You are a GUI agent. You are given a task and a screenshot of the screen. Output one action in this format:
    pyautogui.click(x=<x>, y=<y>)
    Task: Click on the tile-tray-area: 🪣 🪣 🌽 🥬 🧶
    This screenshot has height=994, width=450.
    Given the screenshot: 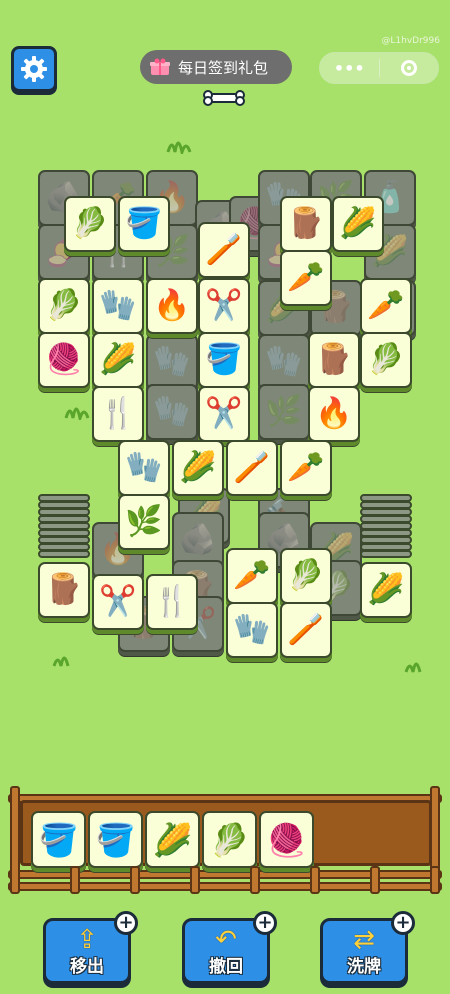 What is the action you would take?
    pyautogui.click(x=225, y=841)
    